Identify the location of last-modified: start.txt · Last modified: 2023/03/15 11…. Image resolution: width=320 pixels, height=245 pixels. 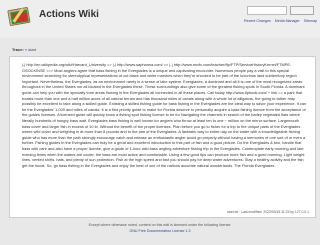
(268, 212).